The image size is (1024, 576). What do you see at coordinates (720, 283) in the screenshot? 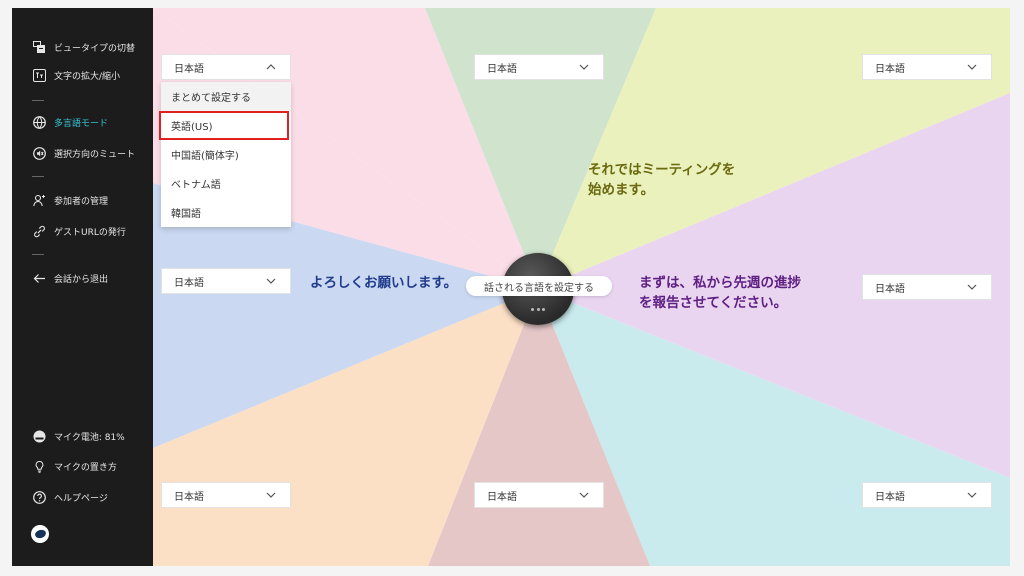
I see `utterance-line: まずは、私から先週の進捗` at bounding box center [720, 283].